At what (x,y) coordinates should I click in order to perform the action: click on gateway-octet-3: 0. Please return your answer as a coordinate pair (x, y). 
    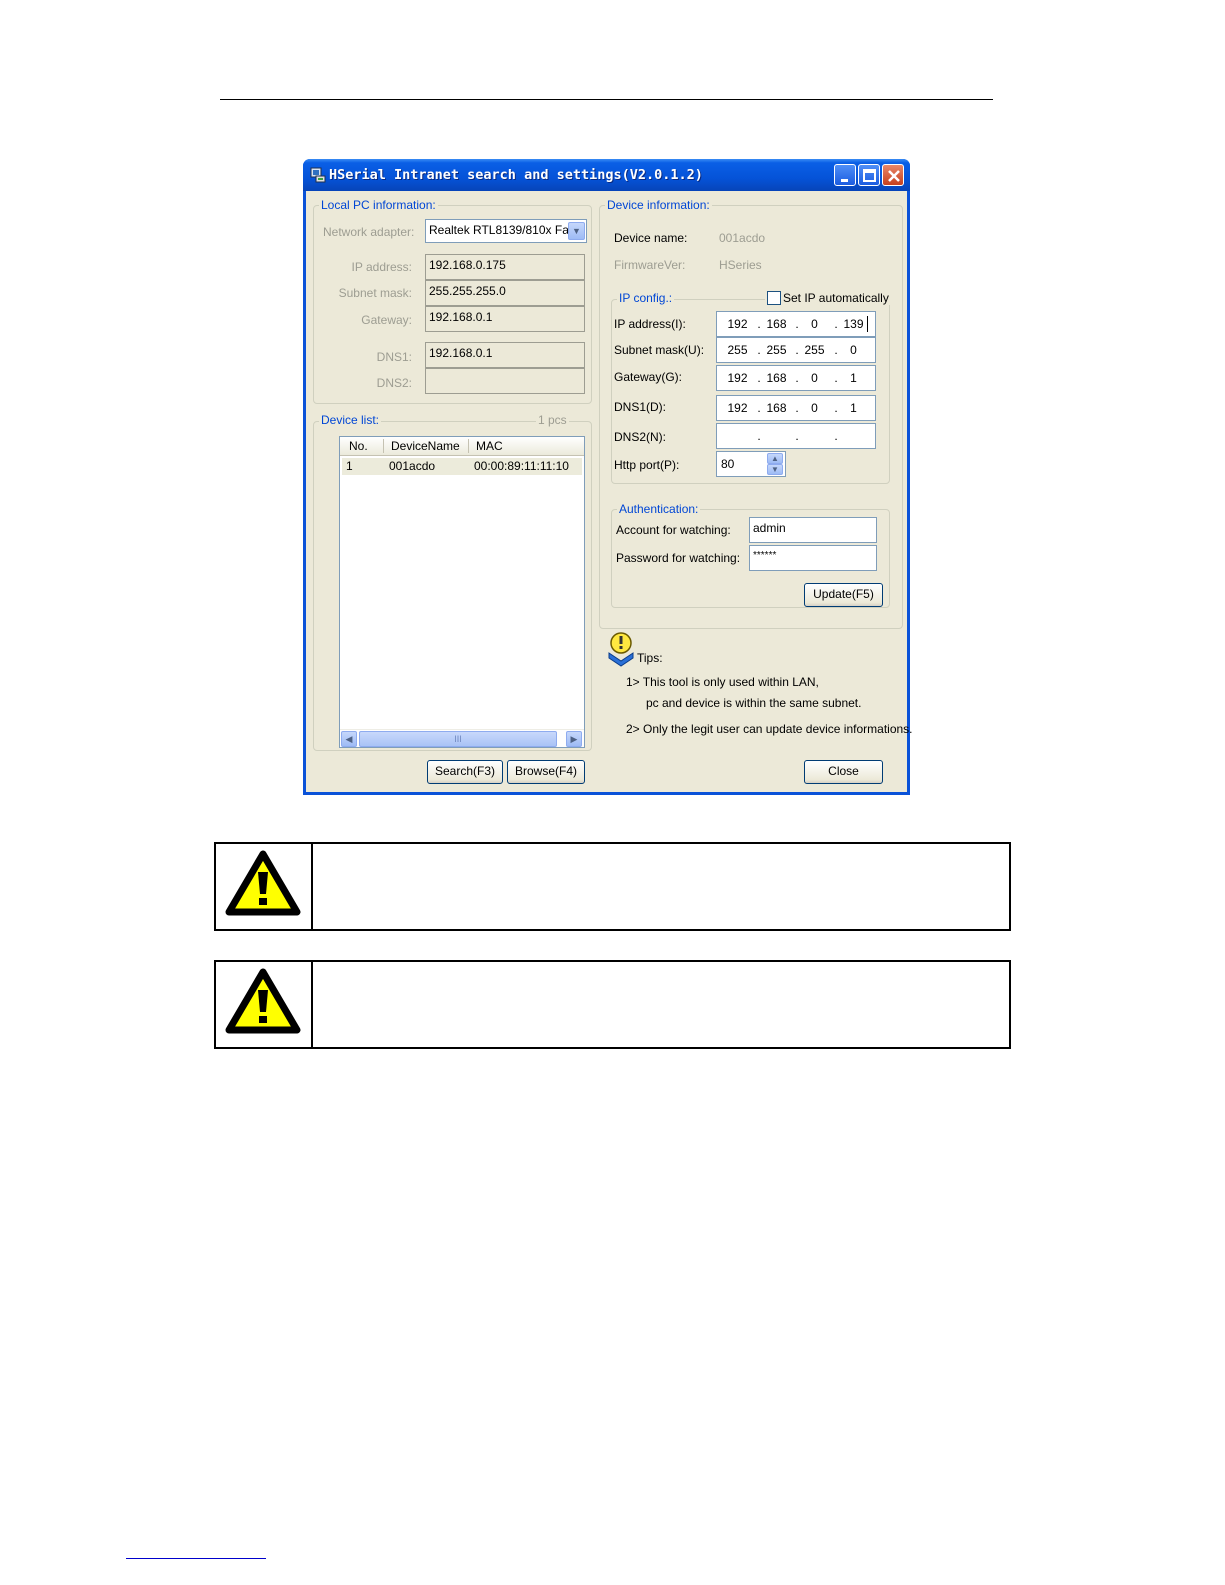
    Looking at the image, I should click on (814, 378).